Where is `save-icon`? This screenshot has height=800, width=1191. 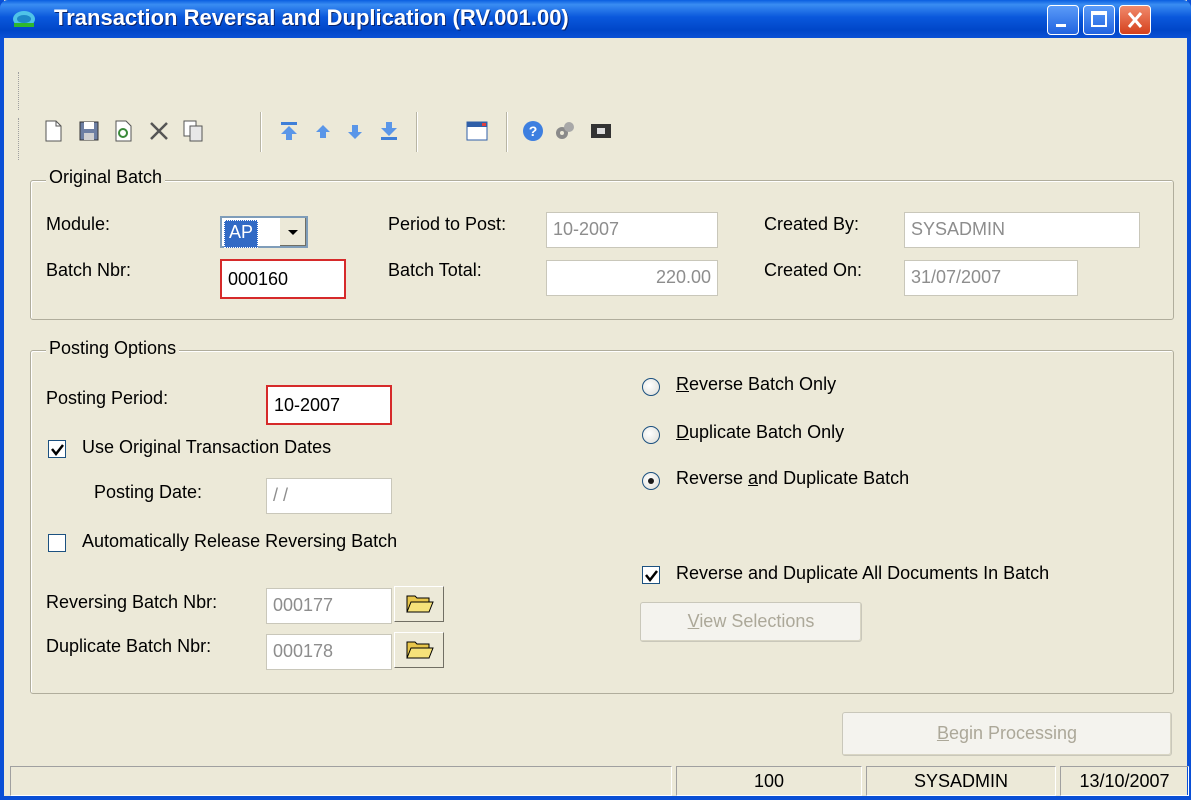 save-icon is located at coordinates (89, 131).